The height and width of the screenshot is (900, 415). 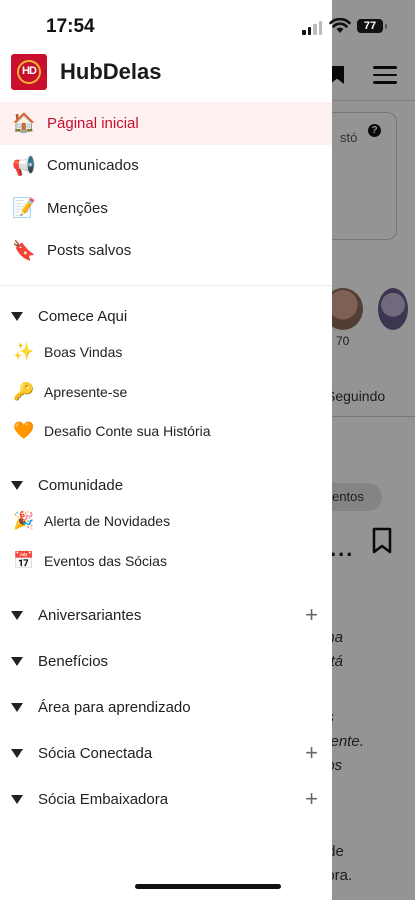 What do you see at coordinates (105, 561) in the screenshot?
I see `channel-label: Eventos das Sócias` at bounding box center [105, 561].